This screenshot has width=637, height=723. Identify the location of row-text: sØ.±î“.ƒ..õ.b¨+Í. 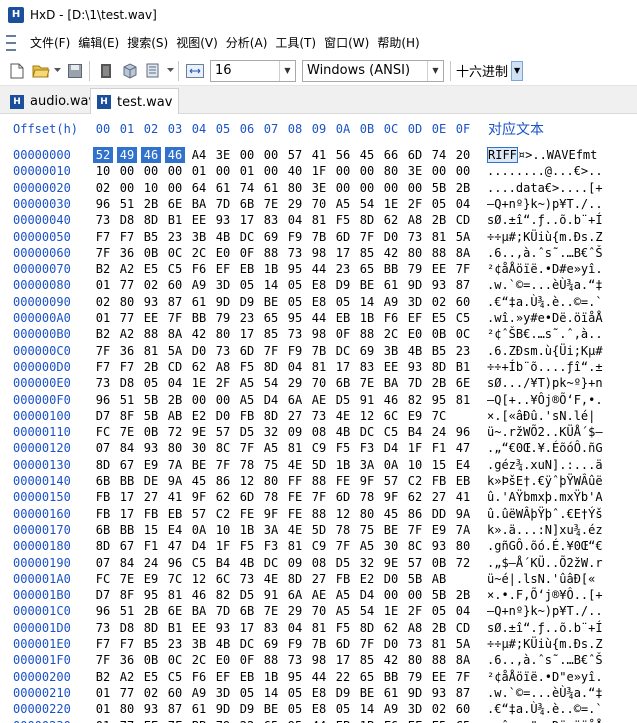
(545, 628).